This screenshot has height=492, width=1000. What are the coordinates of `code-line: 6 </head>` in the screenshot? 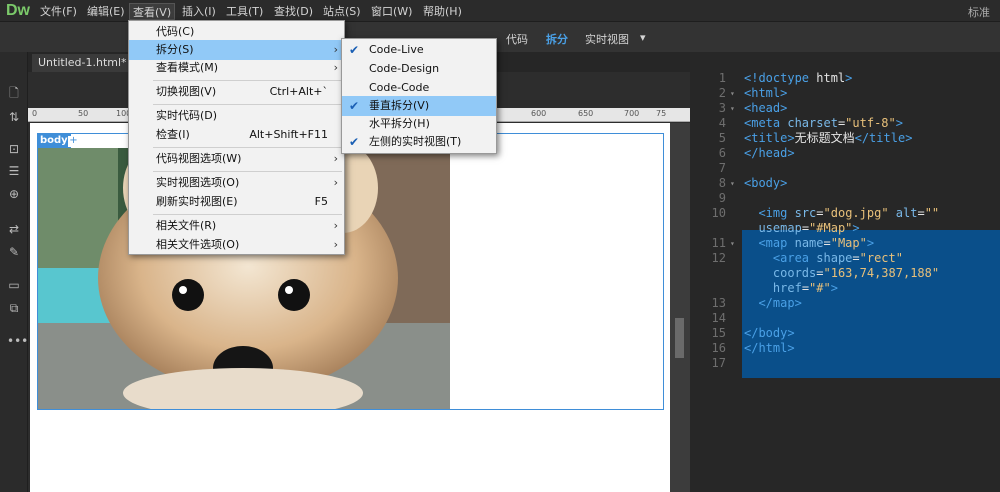 It's located at (845, 153).